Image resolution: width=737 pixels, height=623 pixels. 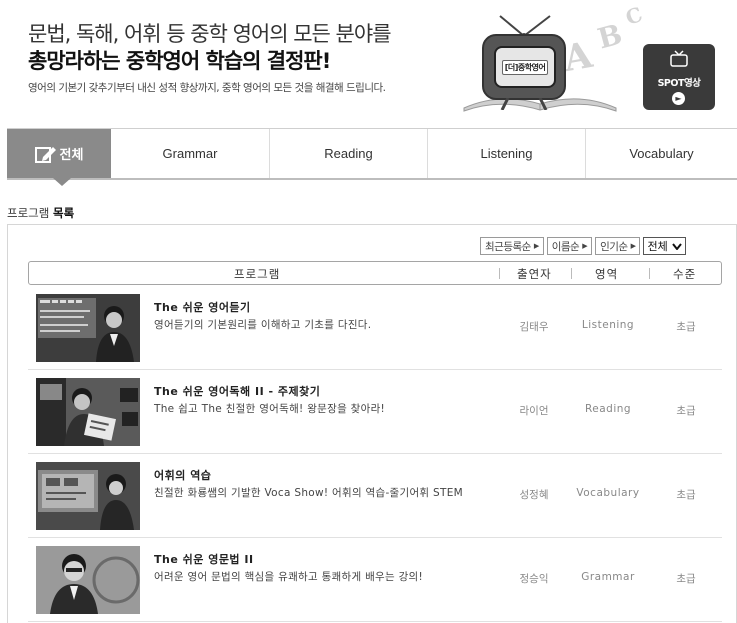 What do you see at coordinates (608, 493) in the screenshot?
I see `program-area: Vocabulary` at bounding box center [608, 493].